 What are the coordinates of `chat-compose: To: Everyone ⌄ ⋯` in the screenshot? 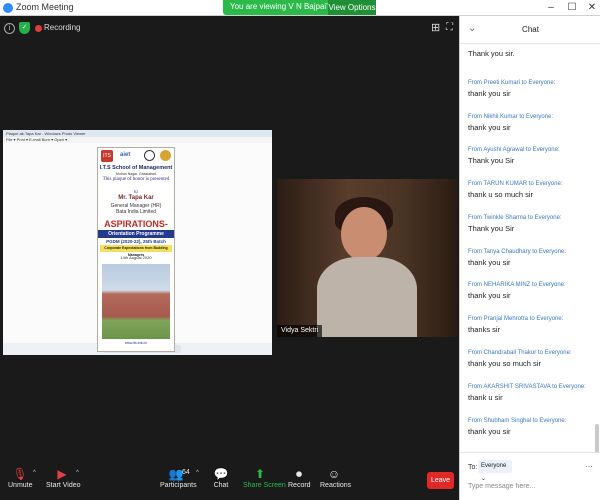 It's located at (530, 476).